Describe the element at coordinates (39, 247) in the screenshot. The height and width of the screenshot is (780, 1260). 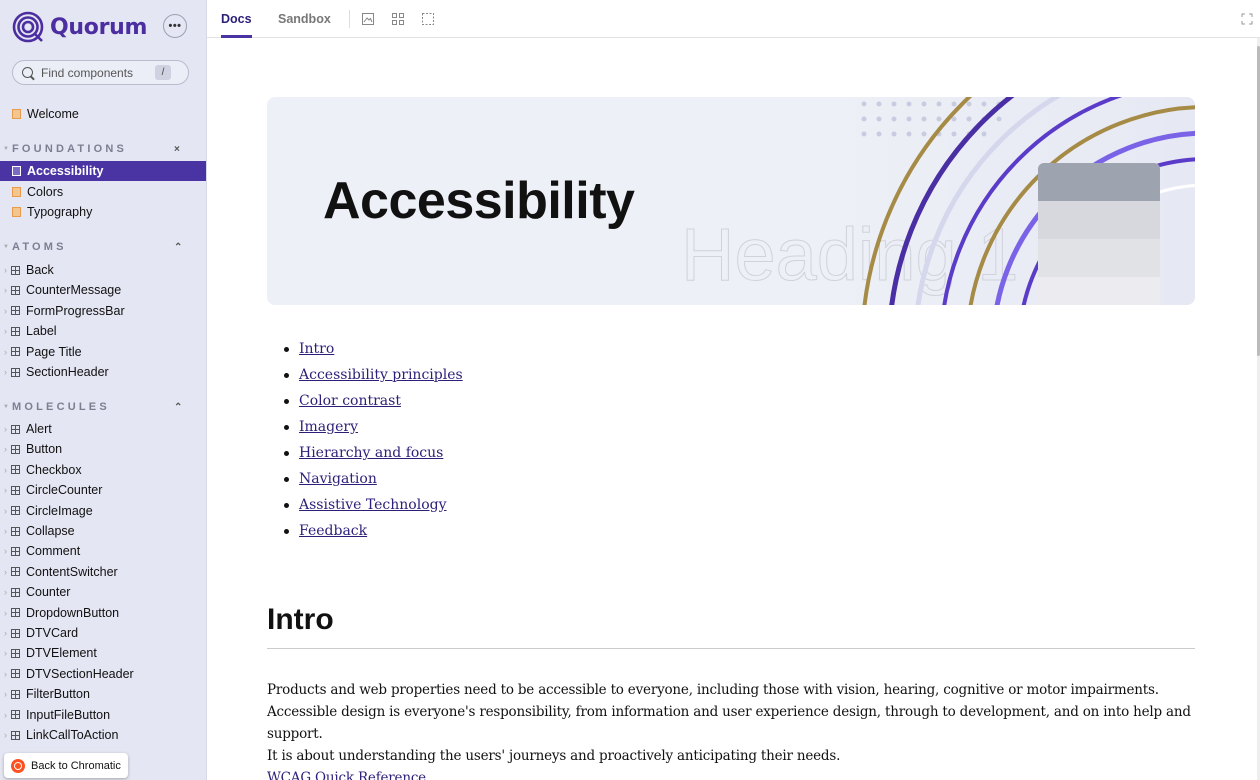
I see `group-label: ATOMS` at that location.